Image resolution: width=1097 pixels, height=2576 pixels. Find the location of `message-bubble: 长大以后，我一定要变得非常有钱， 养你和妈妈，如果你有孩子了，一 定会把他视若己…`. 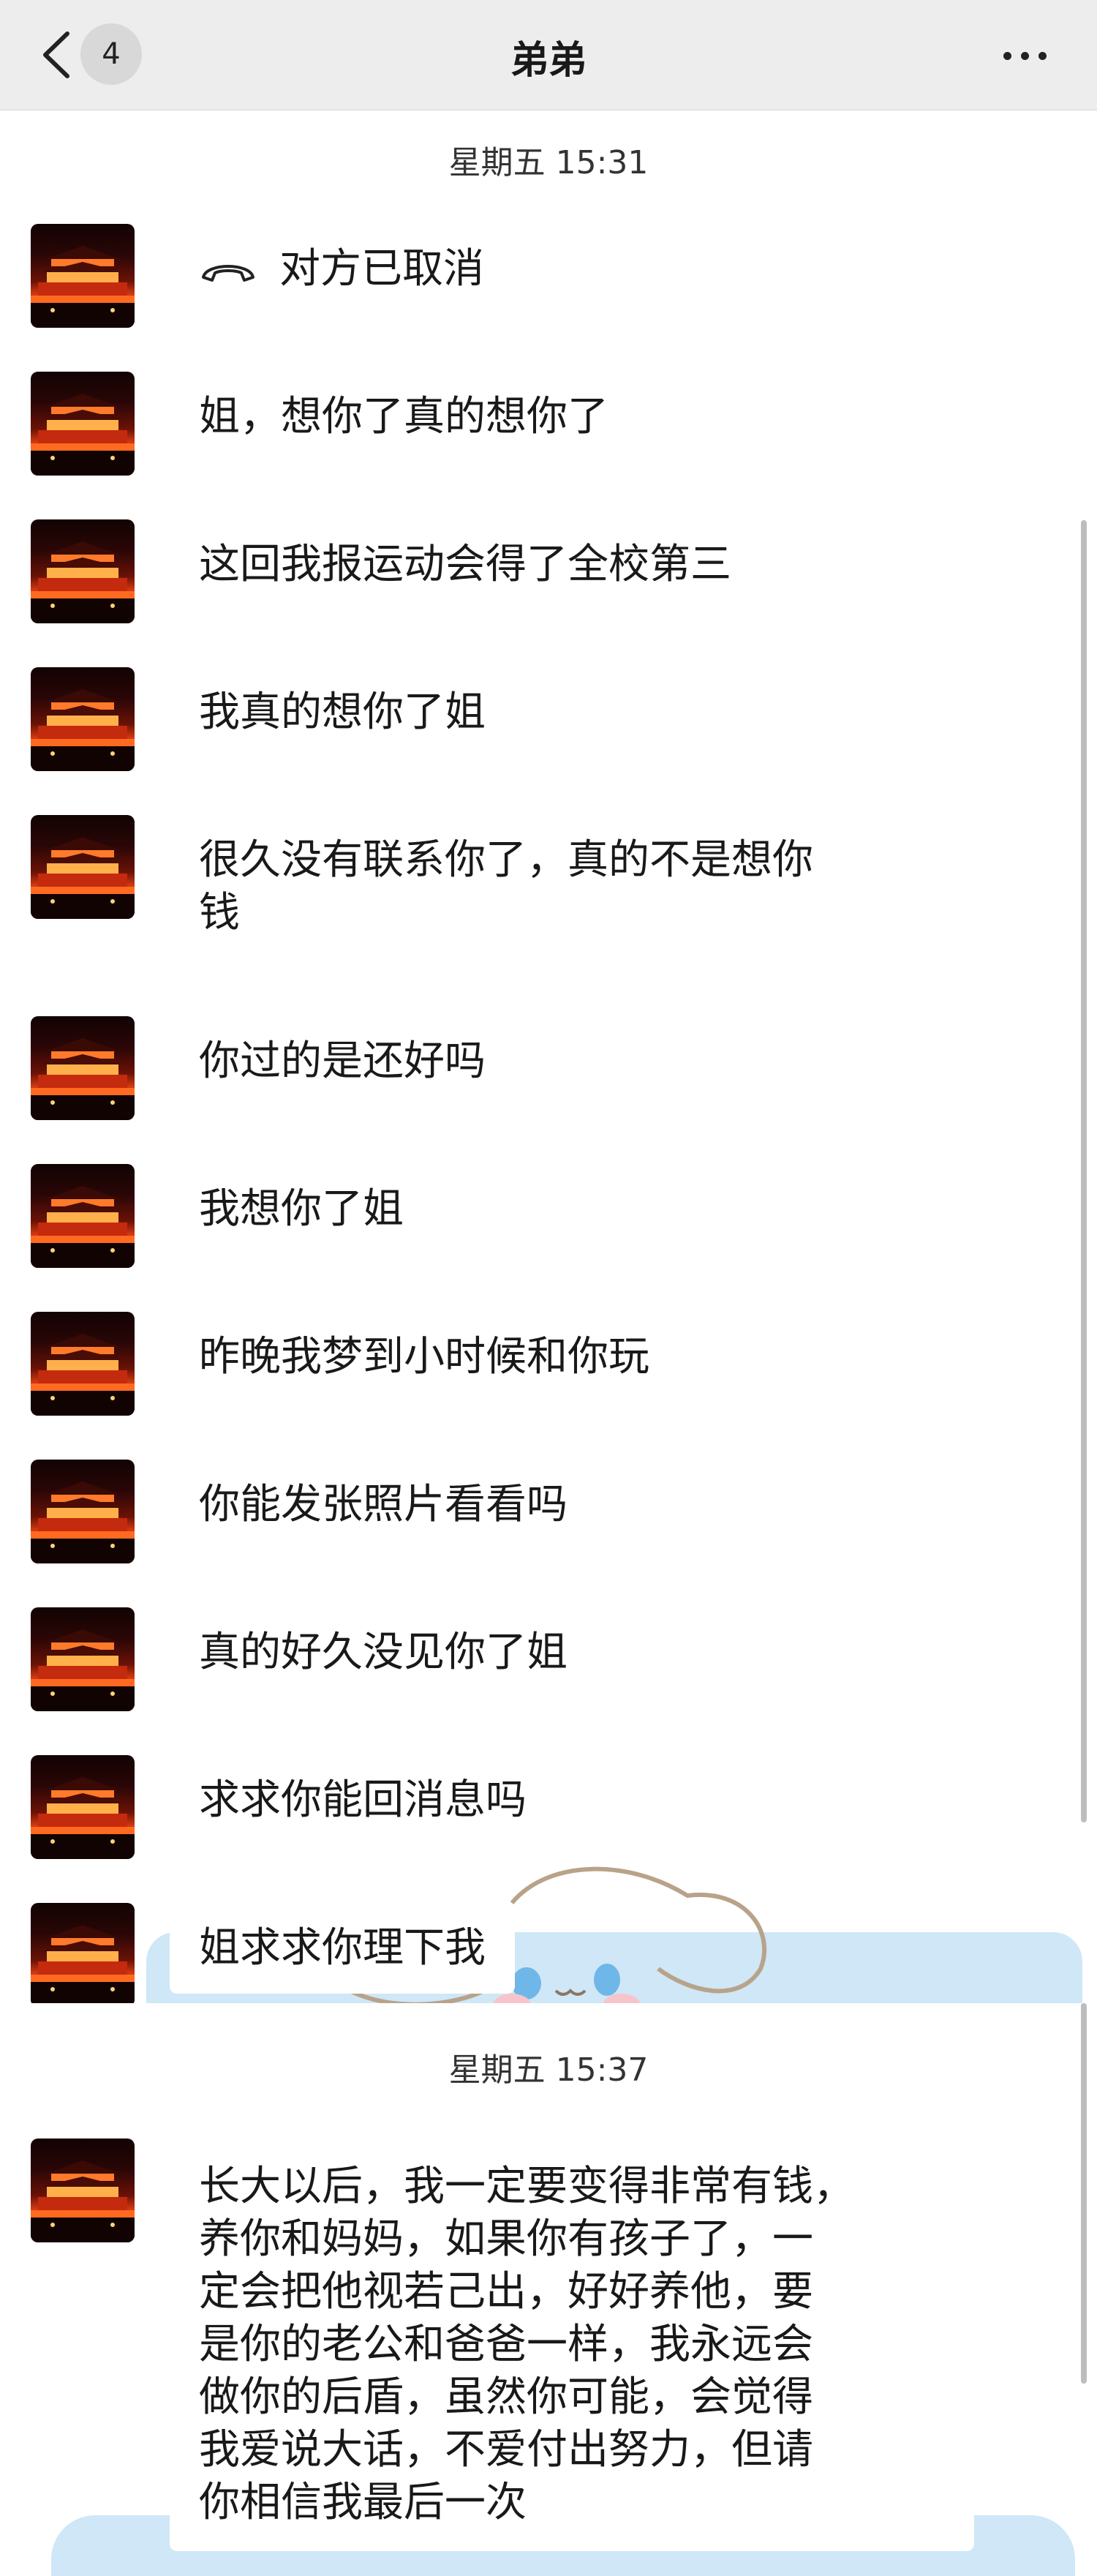

message-bubble: 长大以后，我一定要变得非常有钱， 养你和妈妈，如果你有孩子了，一 定会把他视若己… is located at coordinates (572, 2344).